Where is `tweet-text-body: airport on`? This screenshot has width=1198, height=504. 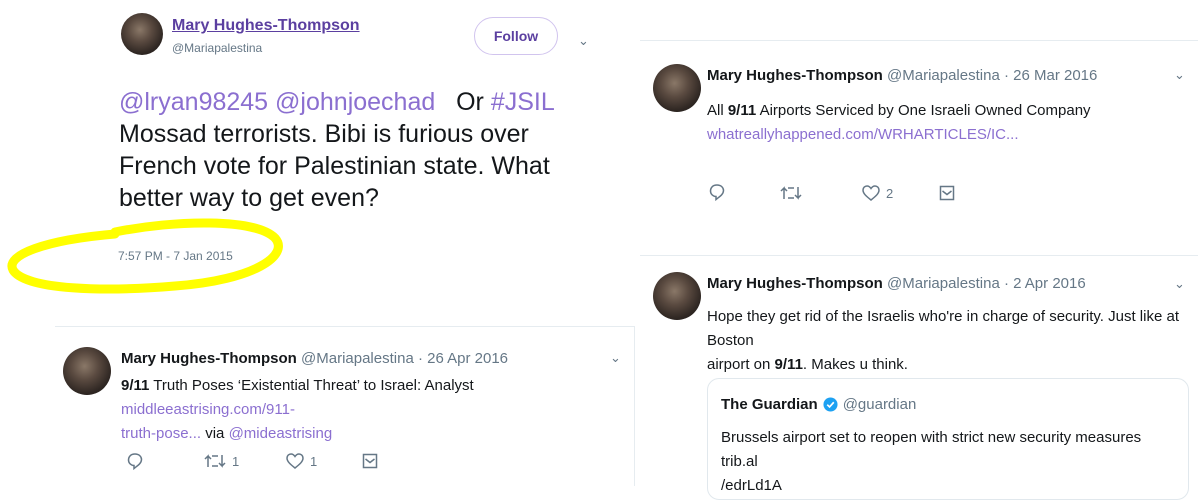
tweet-text-body: airport on is located at coordinates (739, 364).